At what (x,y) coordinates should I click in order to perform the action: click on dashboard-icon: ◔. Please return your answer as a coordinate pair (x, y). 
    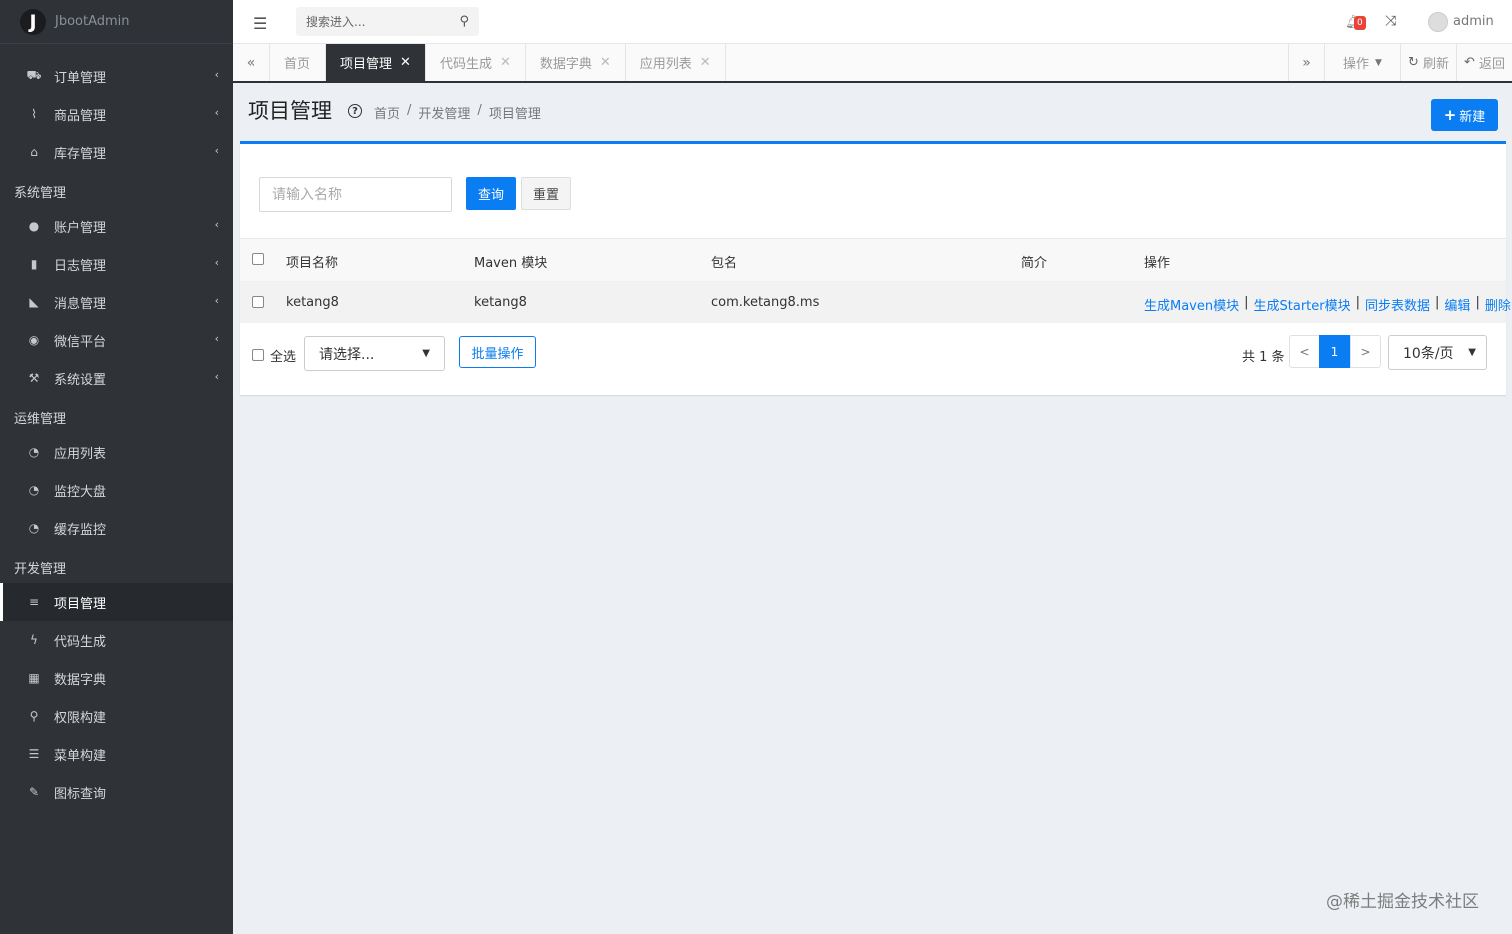
    Looking at the image, I should click on (34, 490).